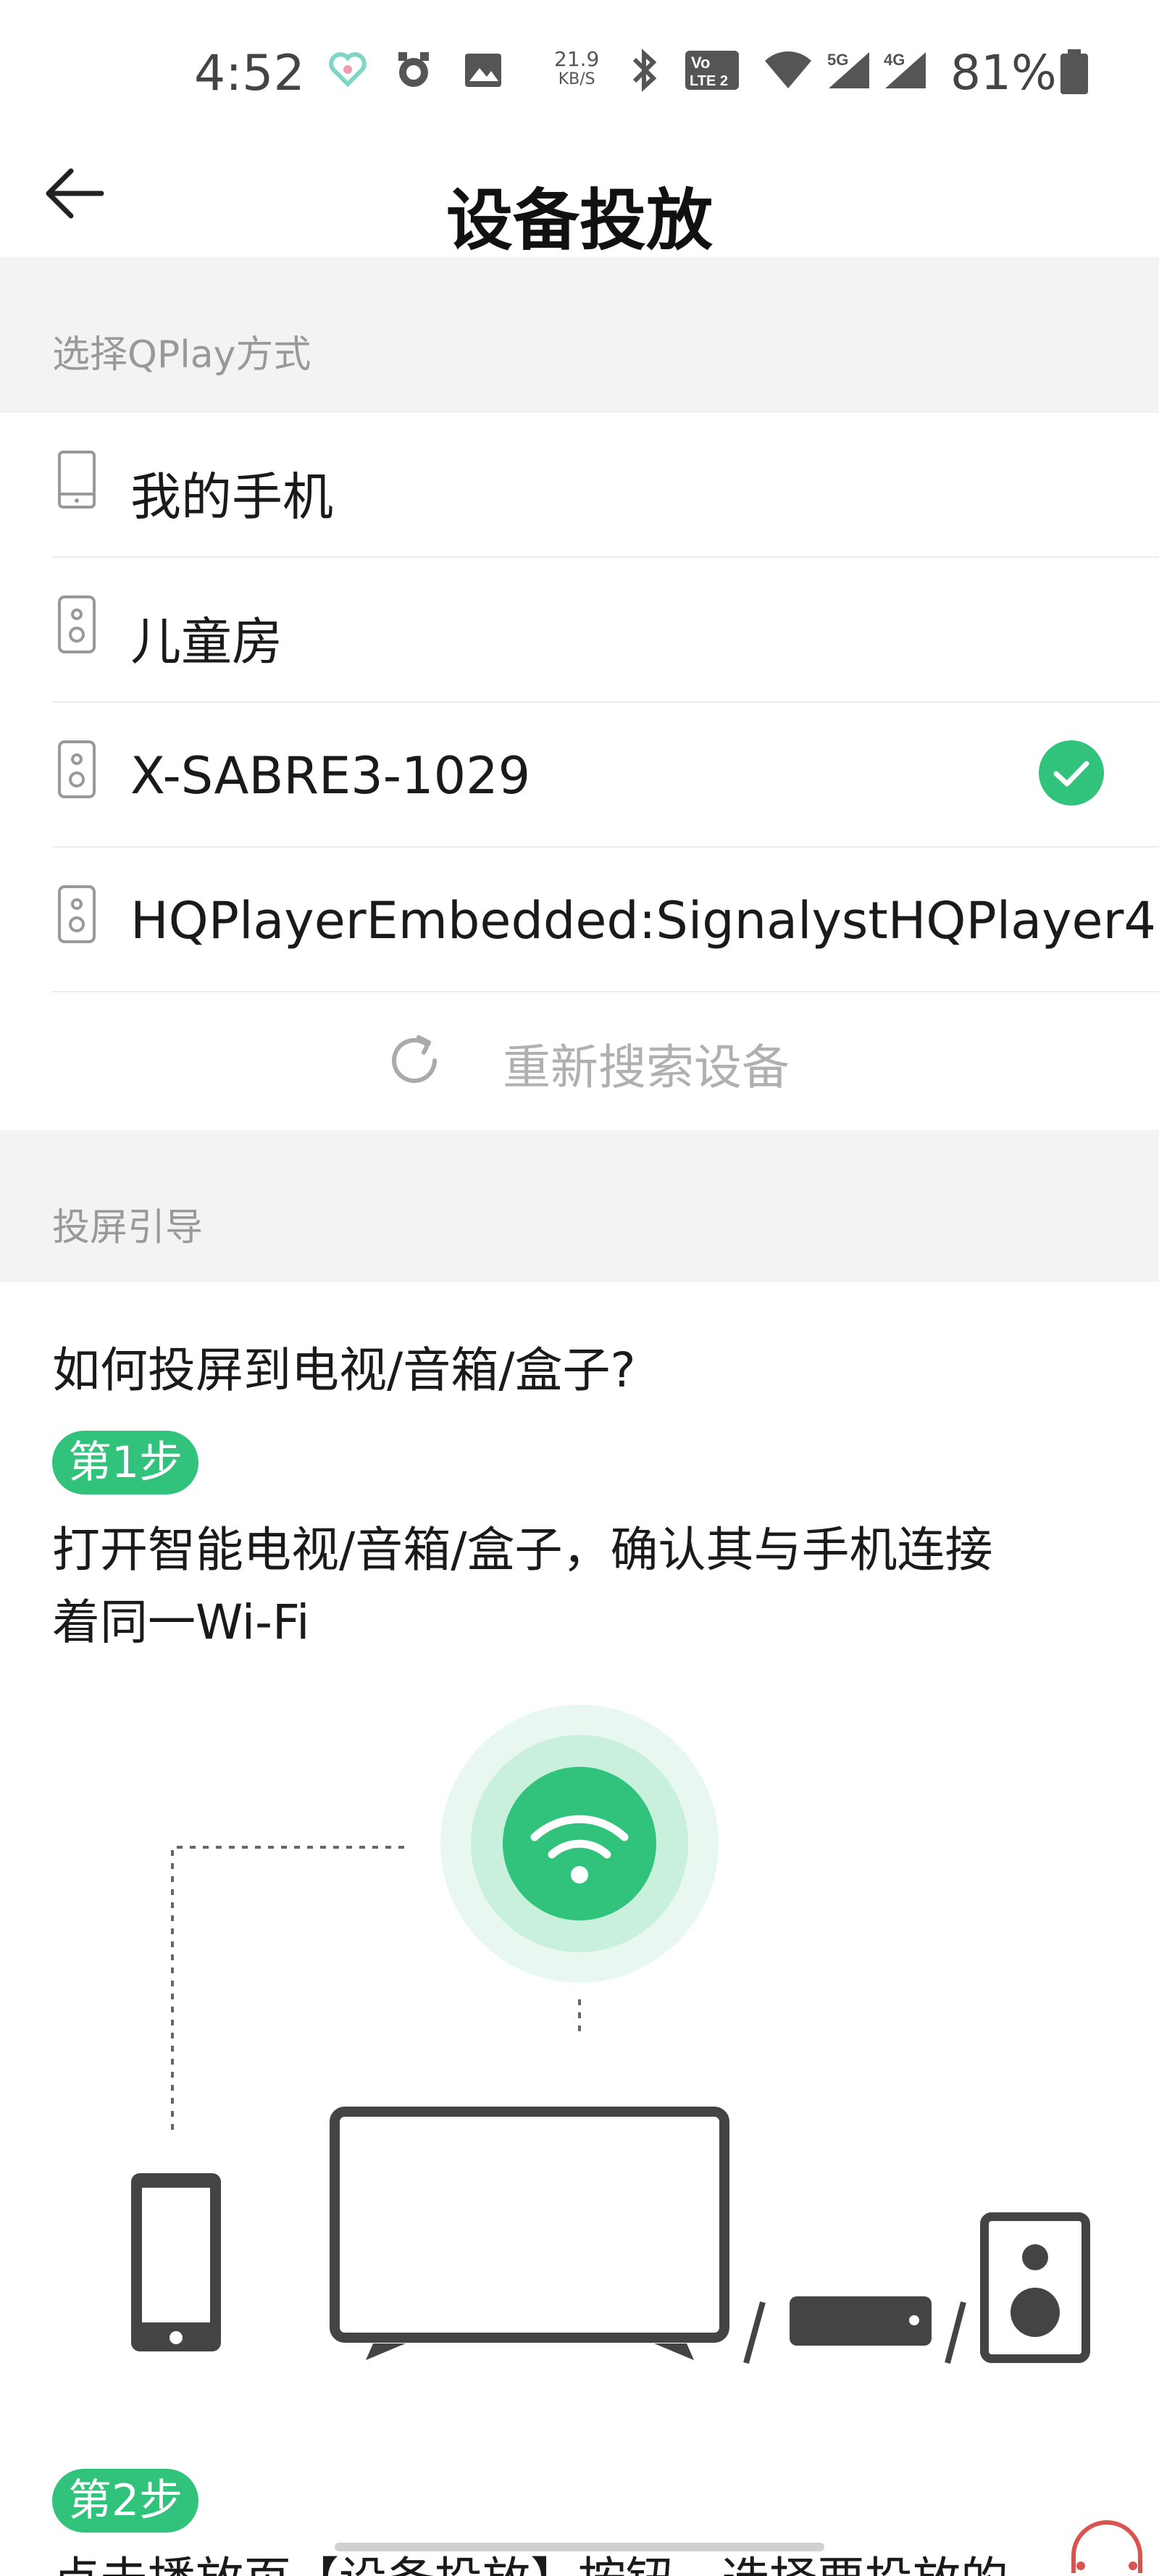 This screenshot has width=1159, height=2576. I want to click on volte-label-top: Vo, so click(701, 63).